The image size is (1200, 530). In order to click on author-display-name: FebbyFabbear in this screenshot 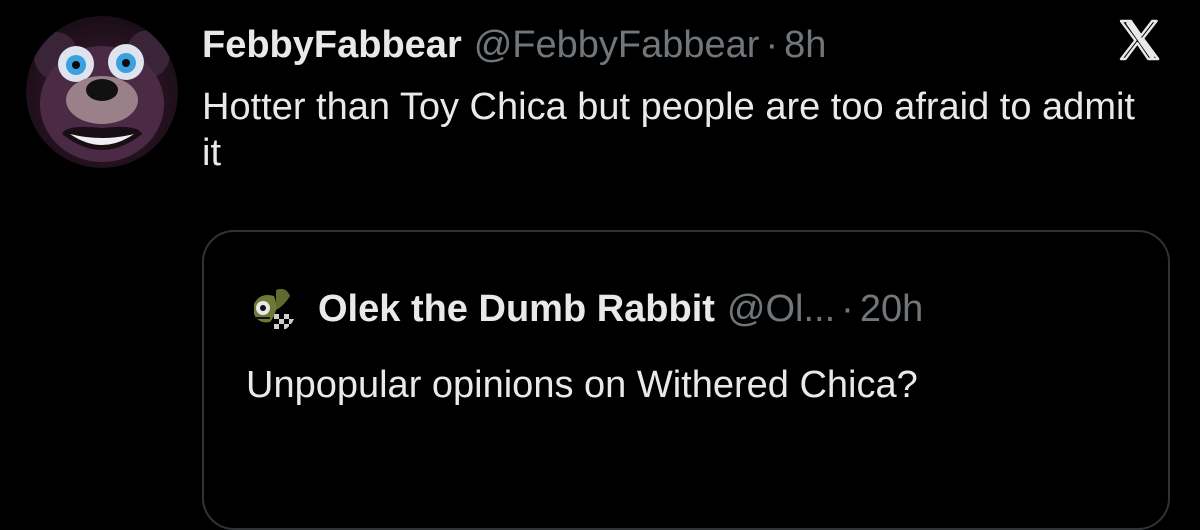, I will do `click(332, 45)`.